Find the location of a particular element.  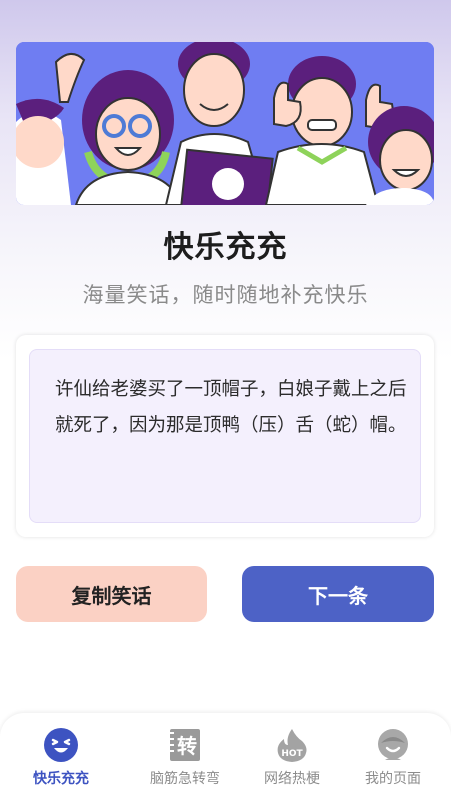

brain-twister-icon: 转 is located at coordinates (185, 745).